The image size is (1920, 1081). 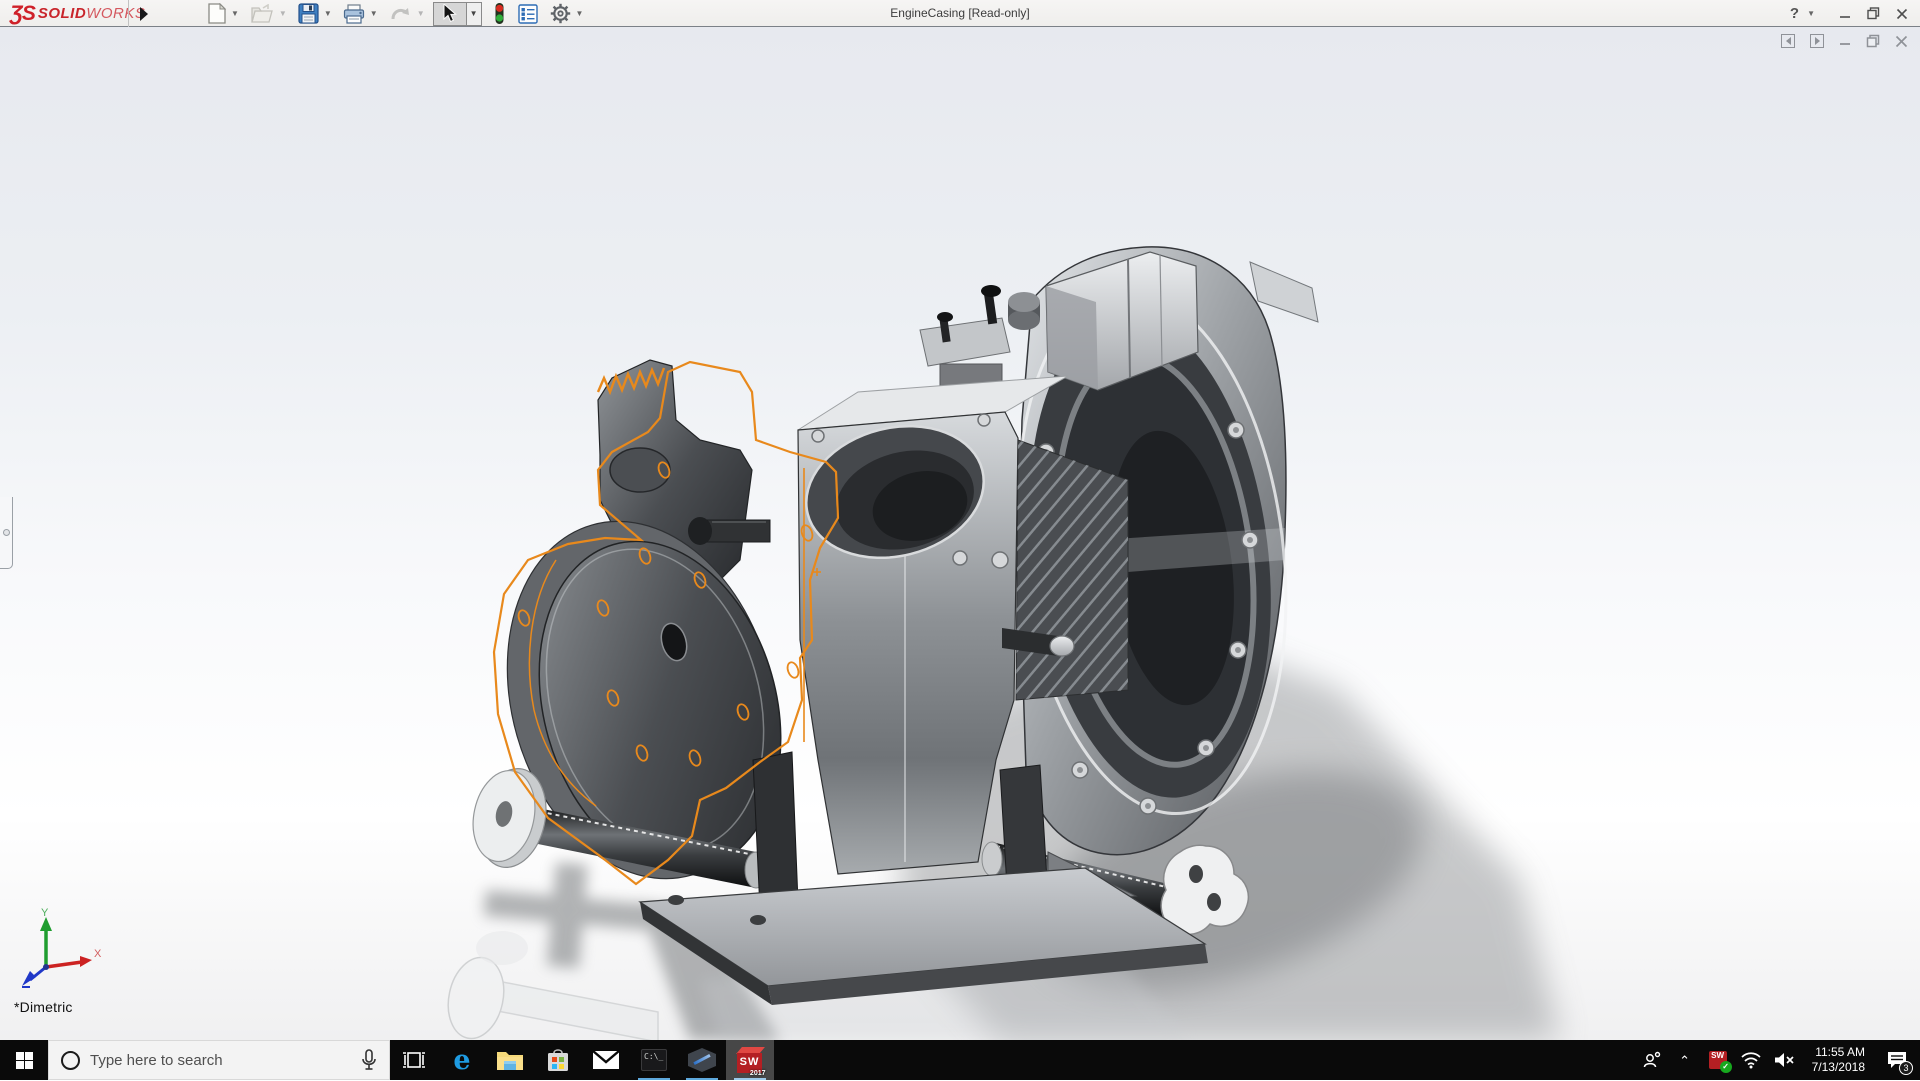 I want to click on orientation-triad: X Y, so click(x=62, y=947).